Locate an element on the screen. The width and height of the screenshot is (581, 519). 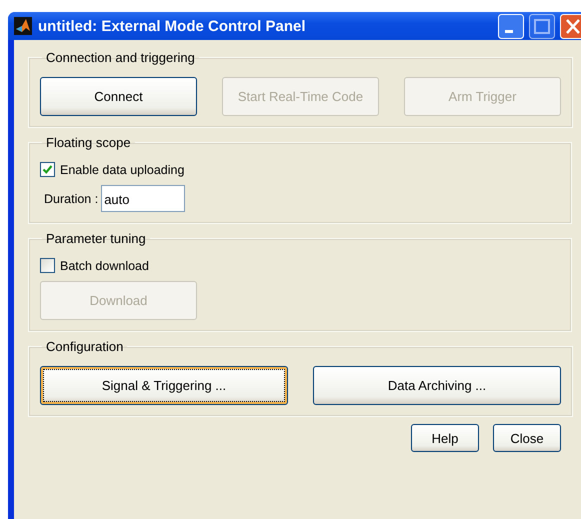
push-button: Connect is located at coordinates (118, 96).